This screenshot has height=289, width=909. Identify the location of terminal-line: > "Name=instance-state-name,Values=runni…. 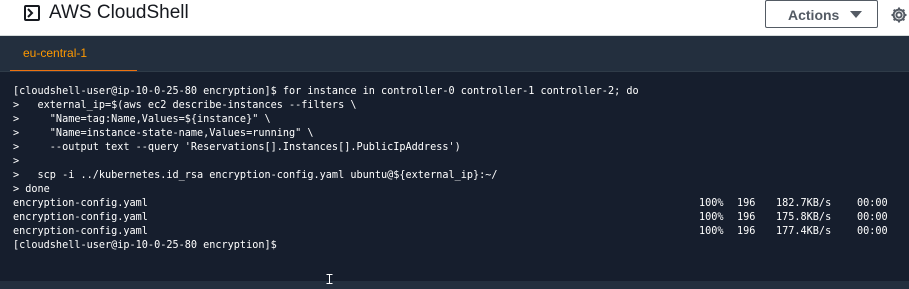
(163, 133).